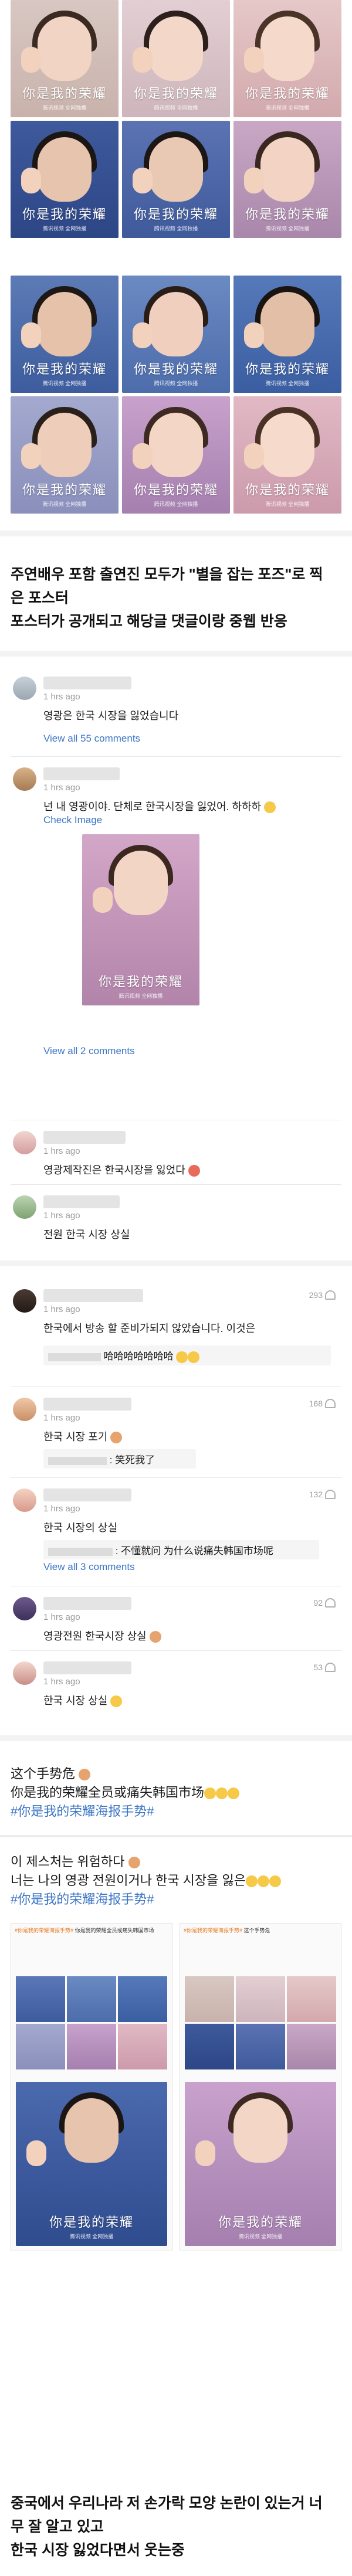 The width and height of the screenshot is (352, 2576). Describe the element at coordinates (98, 2550) in the screenshot. I see `footer-line: 한국 시장 잃었다면서 웃는중` at that location.